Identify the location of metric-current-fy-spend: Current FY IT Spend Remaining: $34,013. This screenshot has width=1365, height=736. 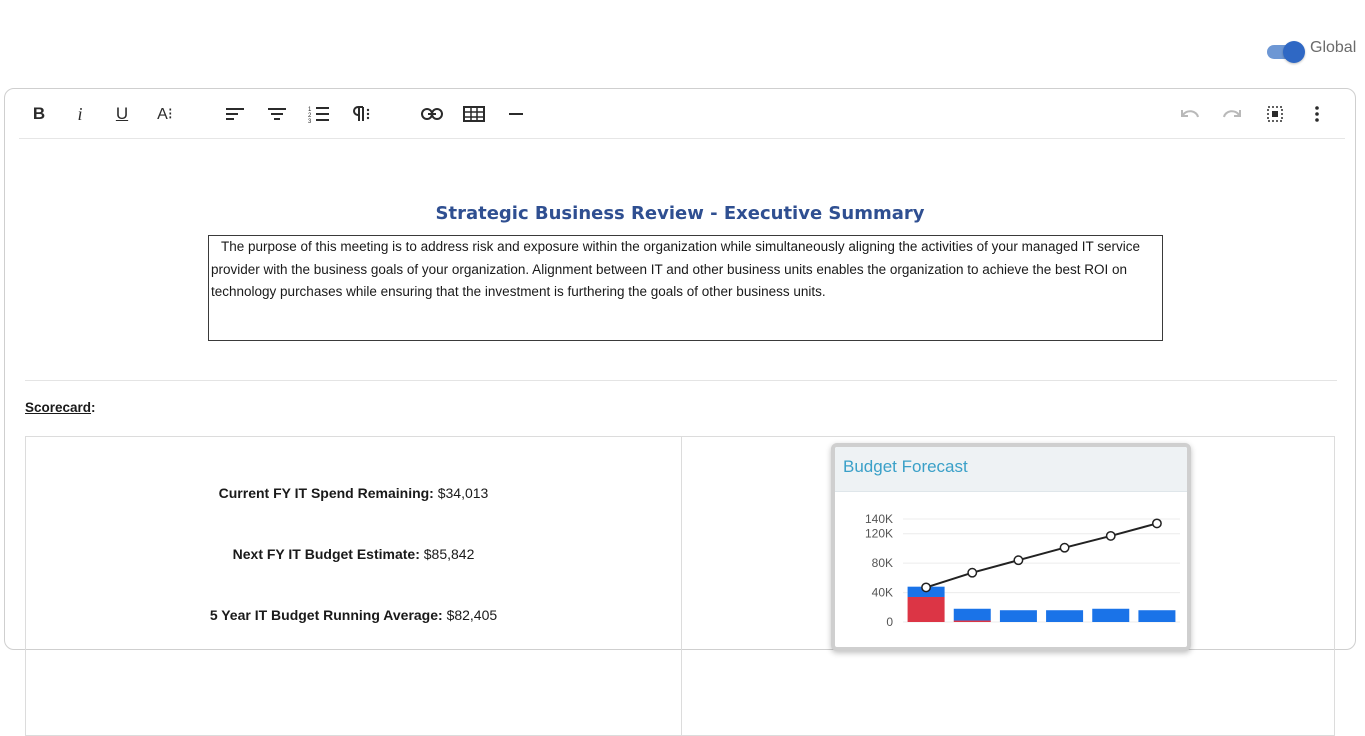
(353, 493).